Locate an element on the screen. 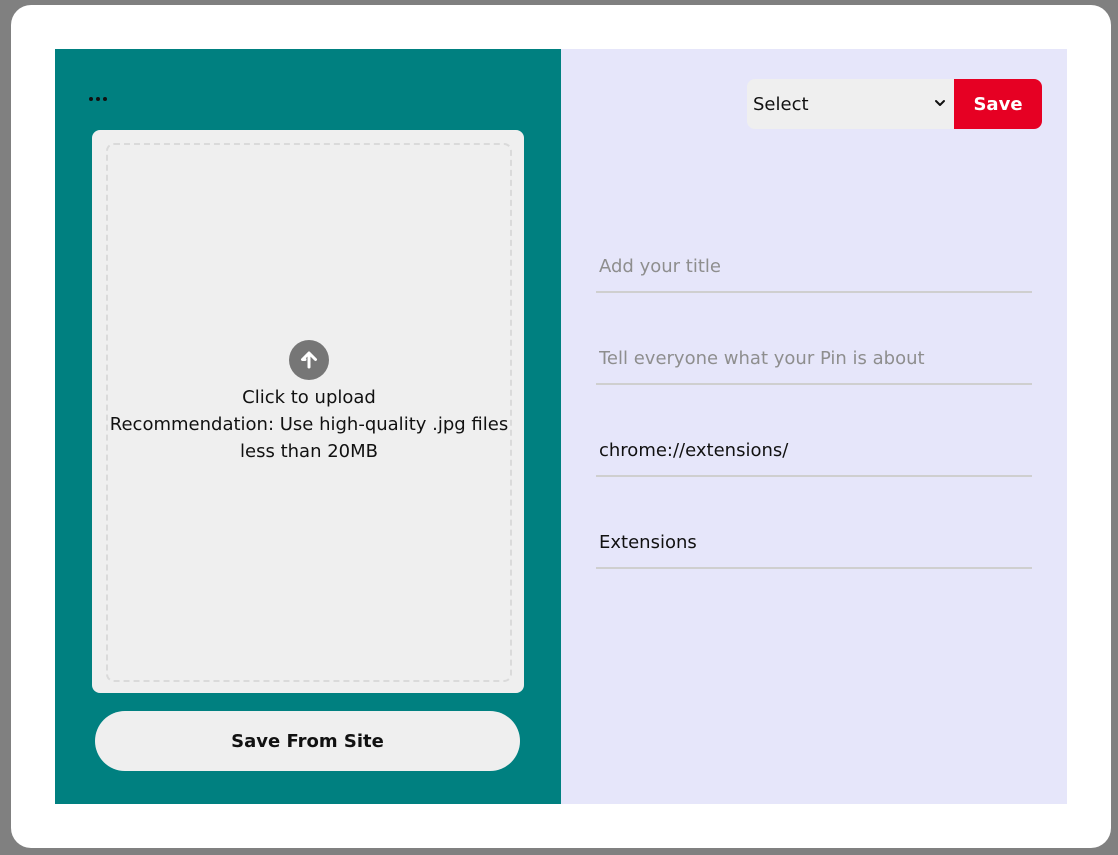 Image resolution: width=1118 pixels, height=855 pixels. chevron-down-icon is located at coordinates (940, 103).